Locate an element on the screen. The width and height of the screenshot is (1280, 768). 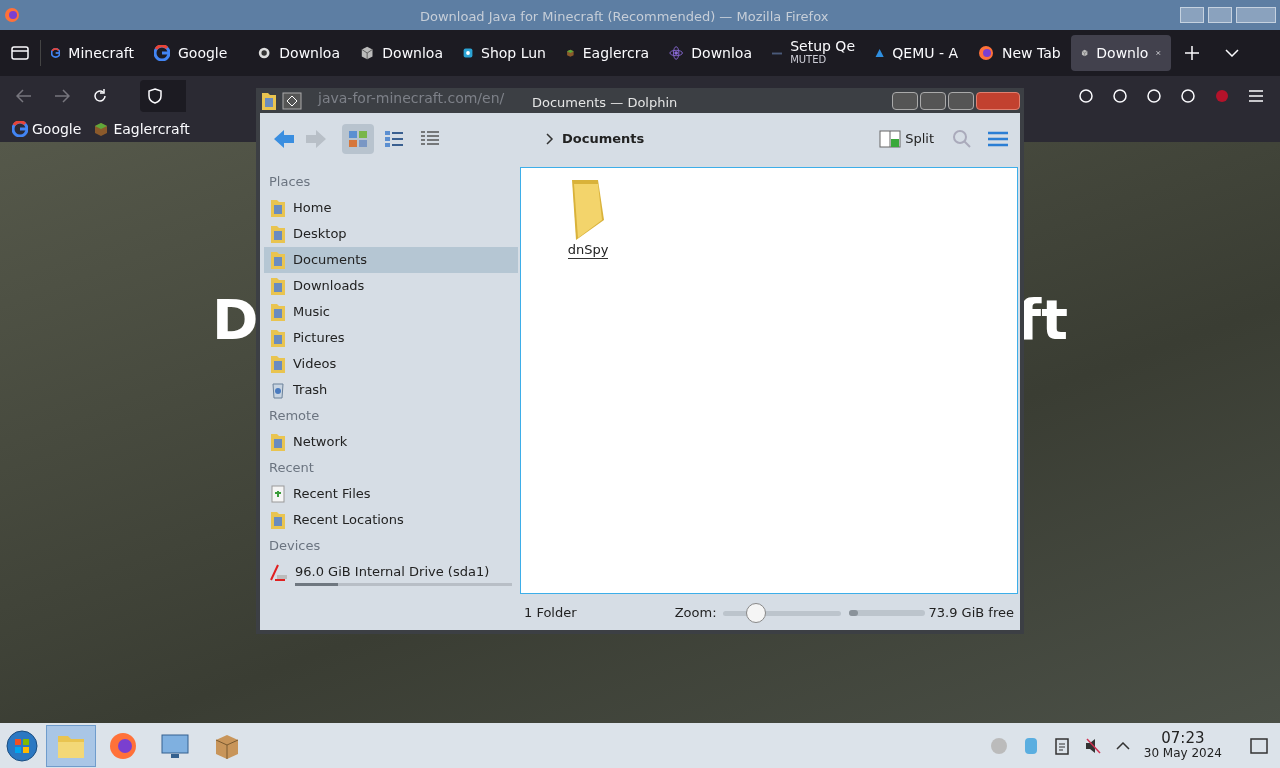
muted-speaker-icon is located at coordinates (1092, 745).